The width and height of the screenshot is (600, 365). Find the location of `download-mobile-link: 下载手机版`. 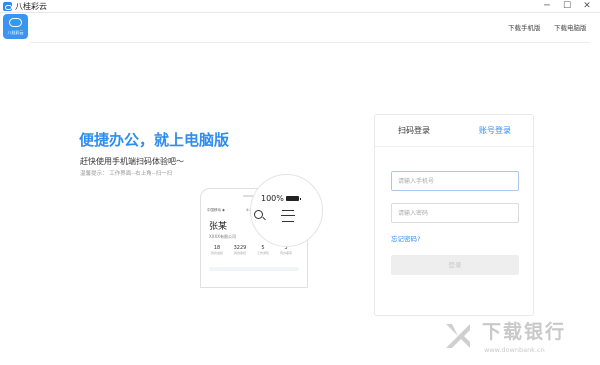

download-mobile-link: 下载手机版 is located at coordinates (524, 28).